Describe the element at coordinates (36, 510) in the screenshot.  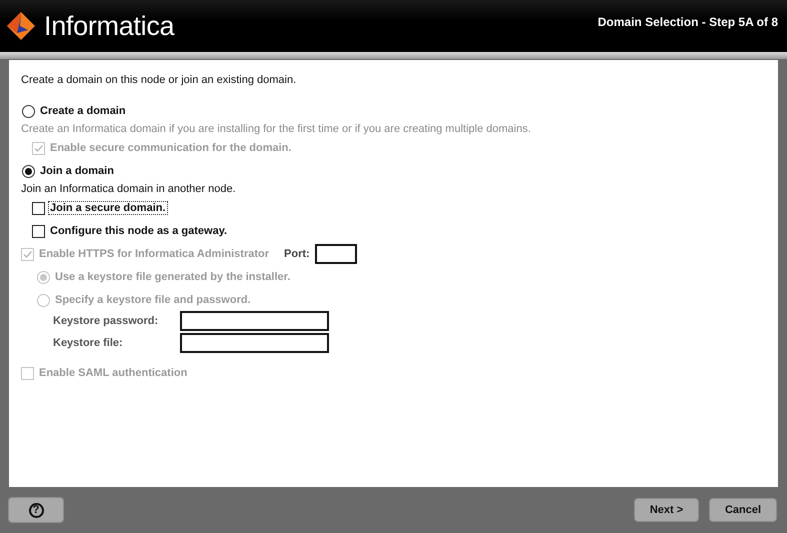
I see `help-button: ?` at that location.